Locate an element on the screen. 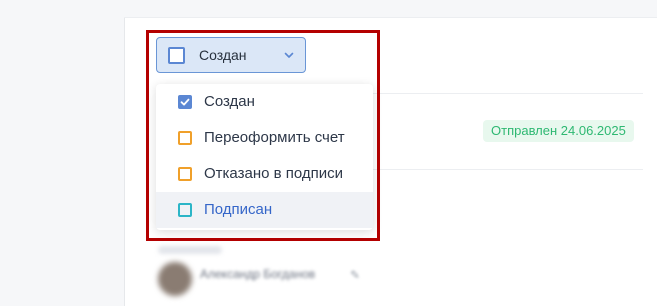 The width and height of the screenshot is (657, 306). status-filter-select: Создан is located at coordinates (231, 55).